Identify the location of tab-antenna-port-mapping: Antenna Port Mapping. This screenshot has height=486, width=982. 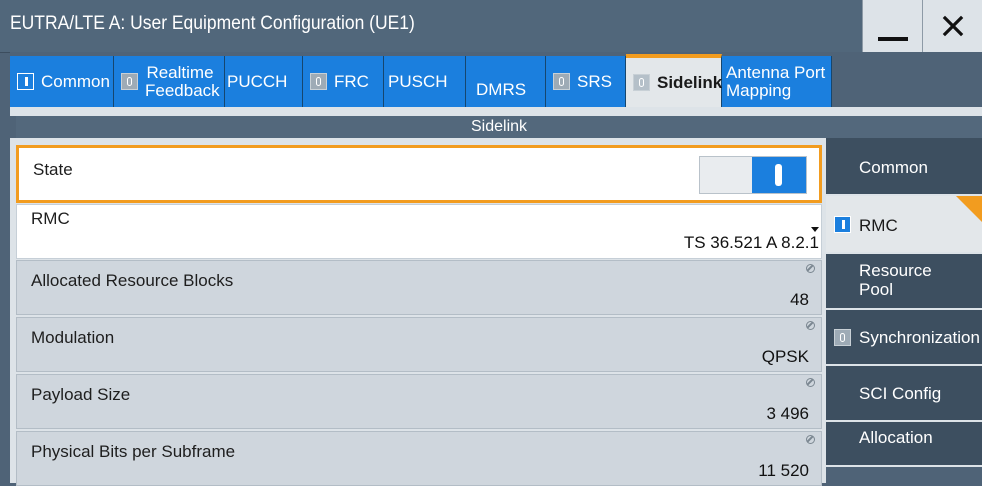
(777, 81).